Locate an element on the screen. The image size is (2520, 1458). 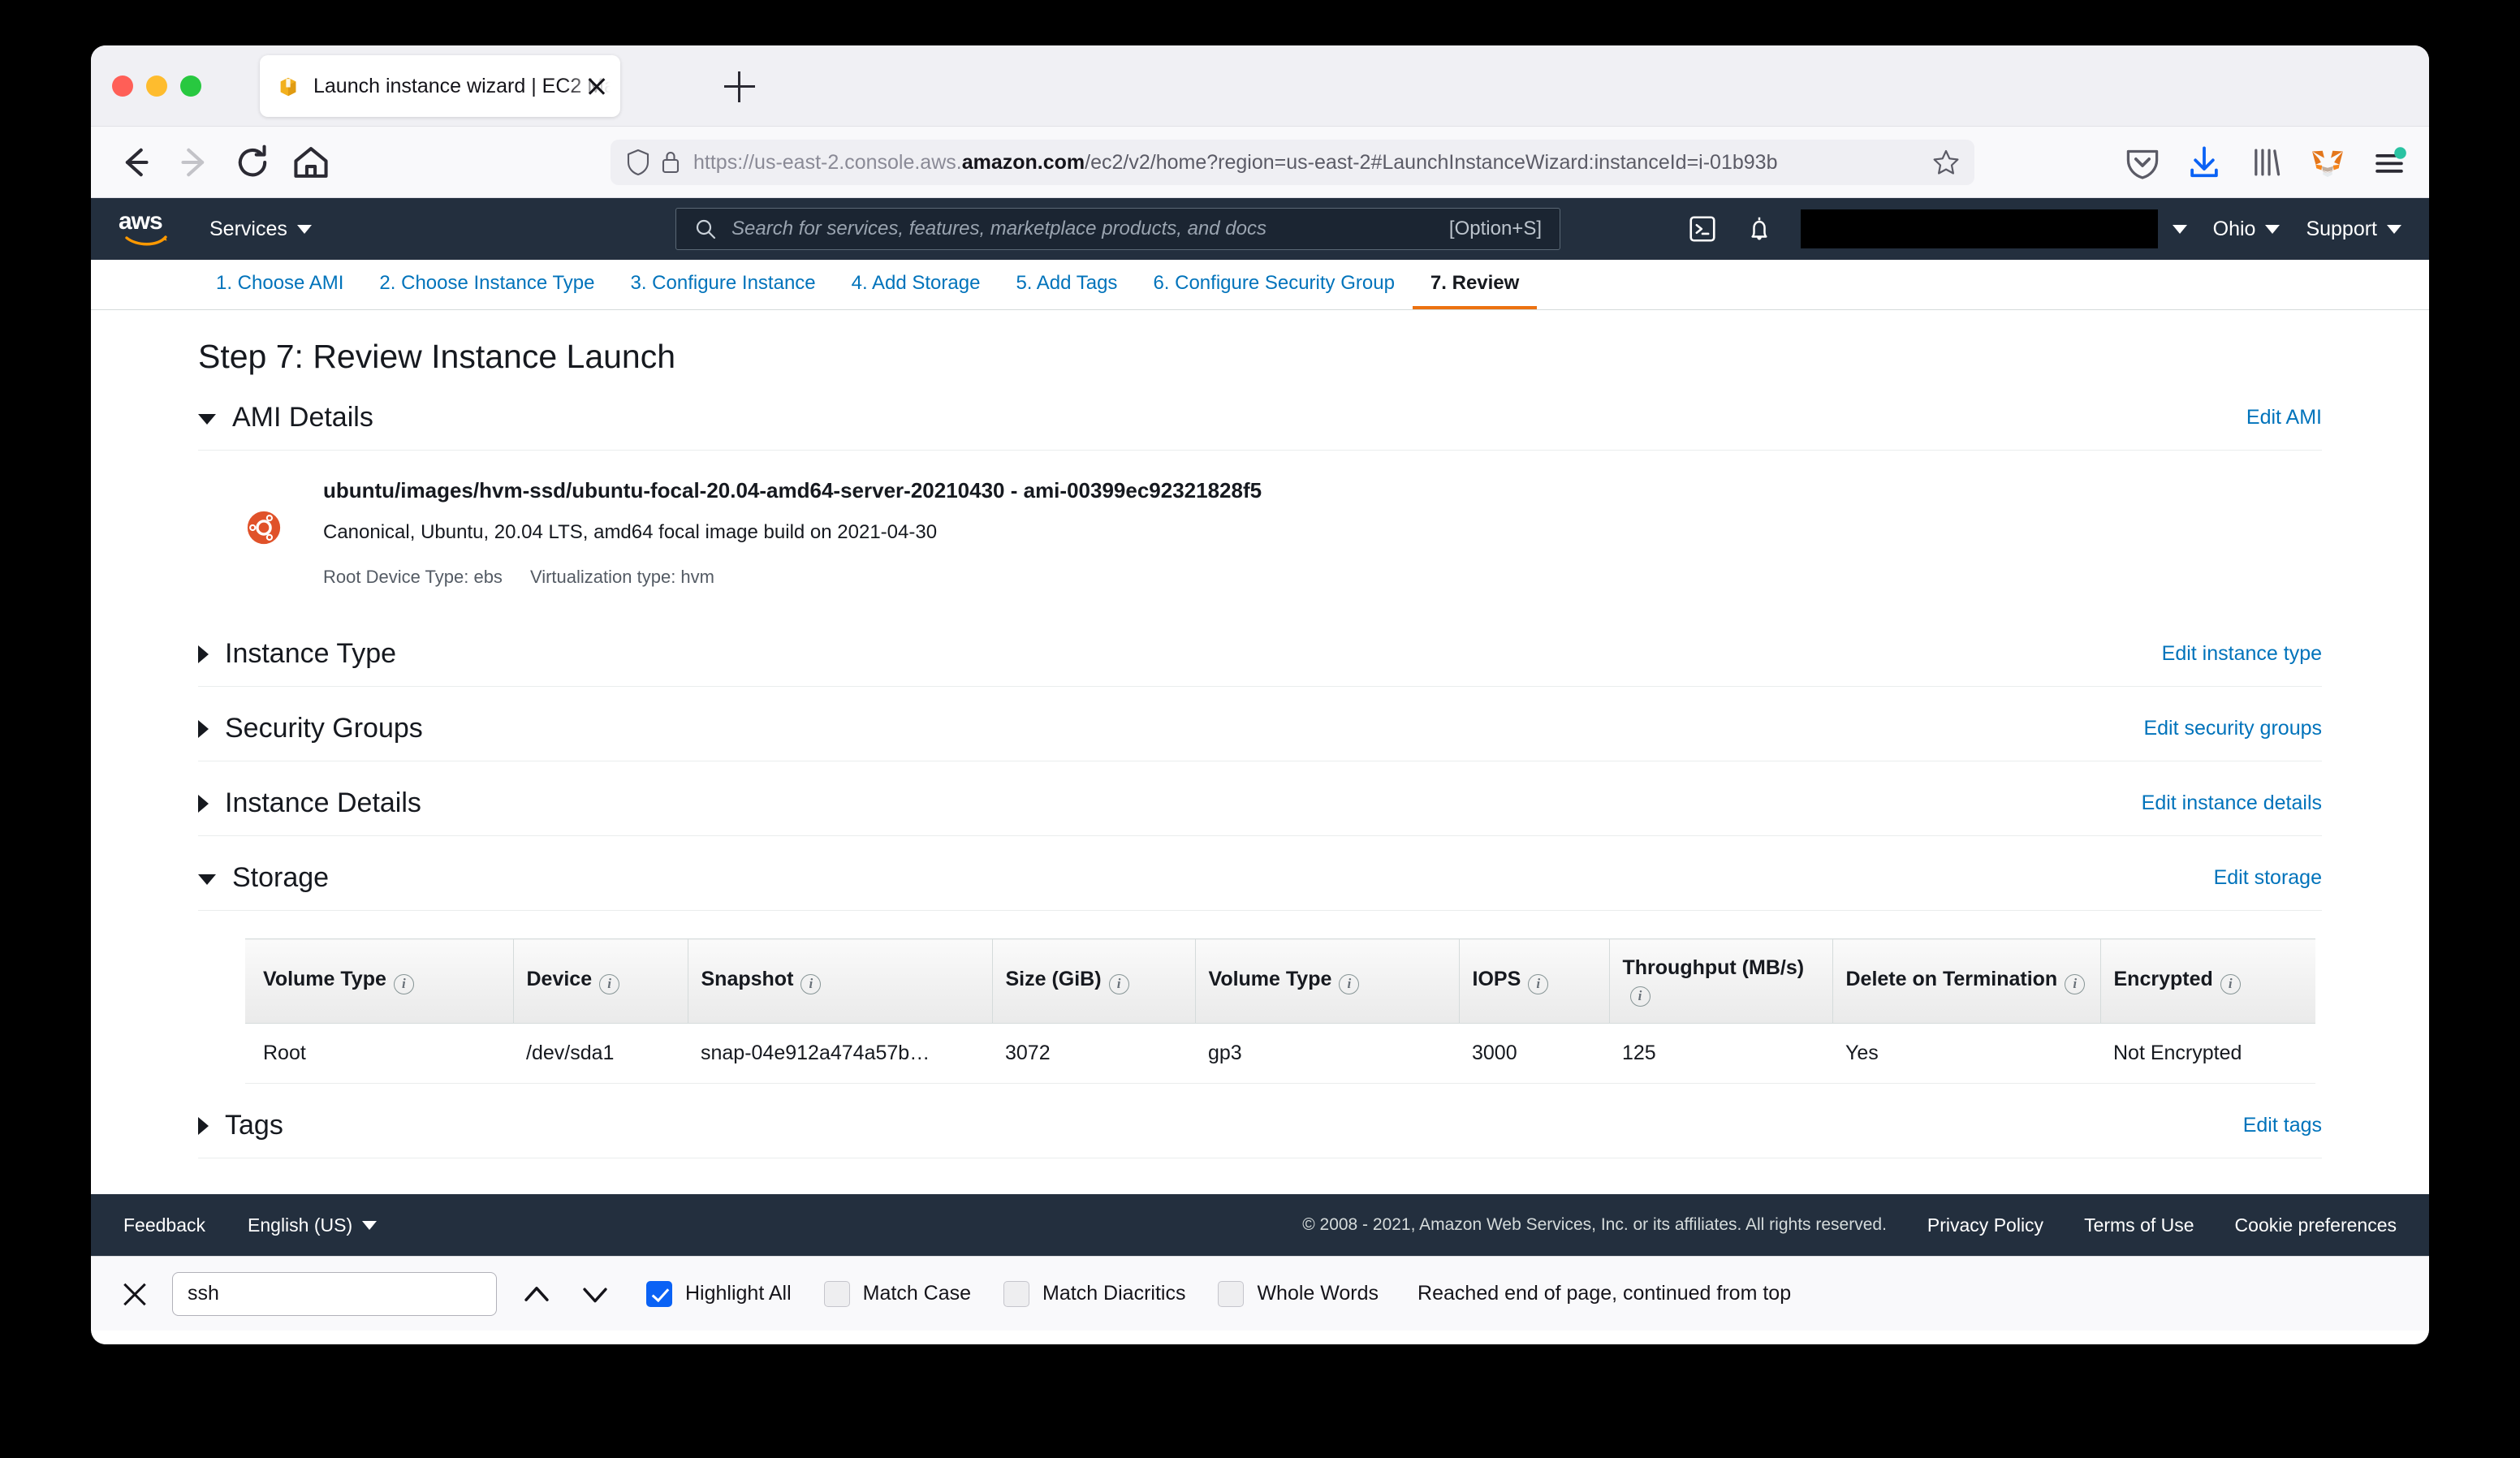
match-diacritics-option: Match Diacritics is located at coordinates (1094, 1293).